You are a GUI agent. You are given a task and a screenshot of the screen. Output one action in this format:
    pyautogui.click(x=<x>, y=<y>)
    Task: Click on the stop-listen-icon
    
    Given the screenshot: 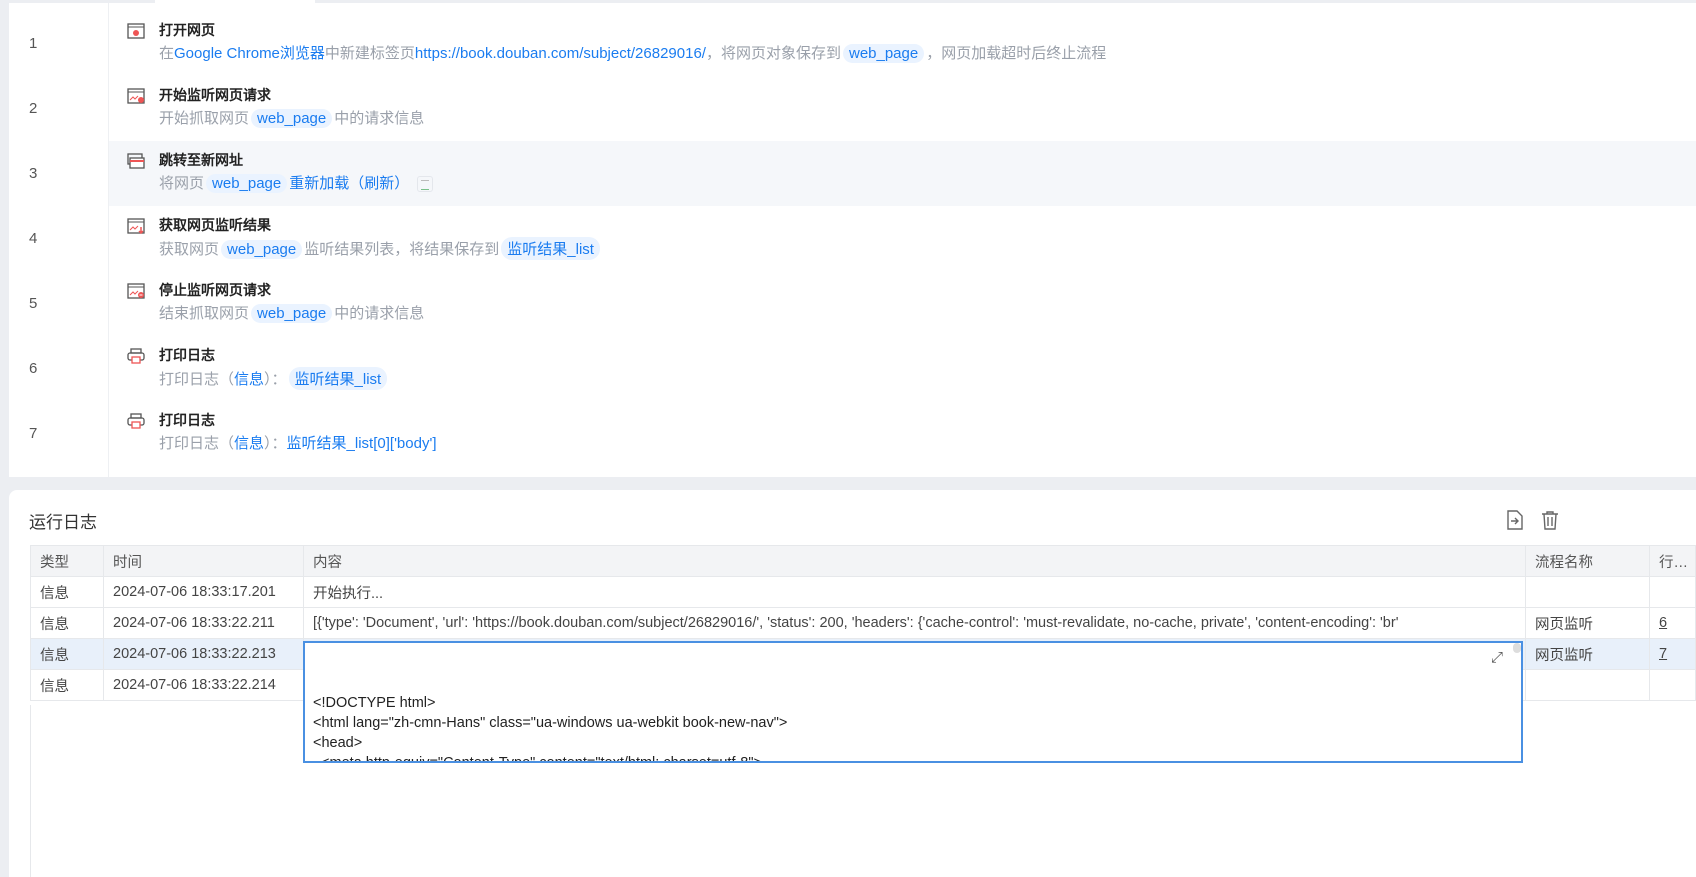 What is the action you would take?
    pyautogui.click(x=136, y=291)
    